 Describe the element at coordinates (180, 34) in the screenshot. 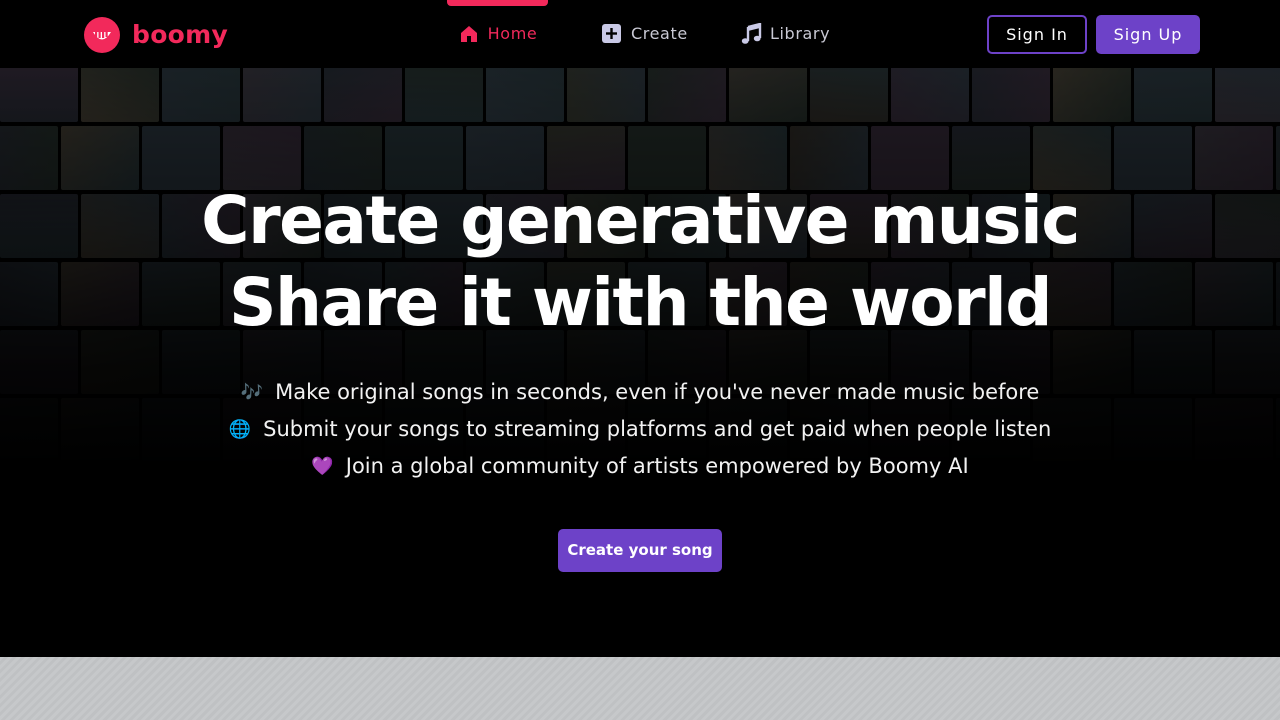

I see `brand-name: boomy` at that location.